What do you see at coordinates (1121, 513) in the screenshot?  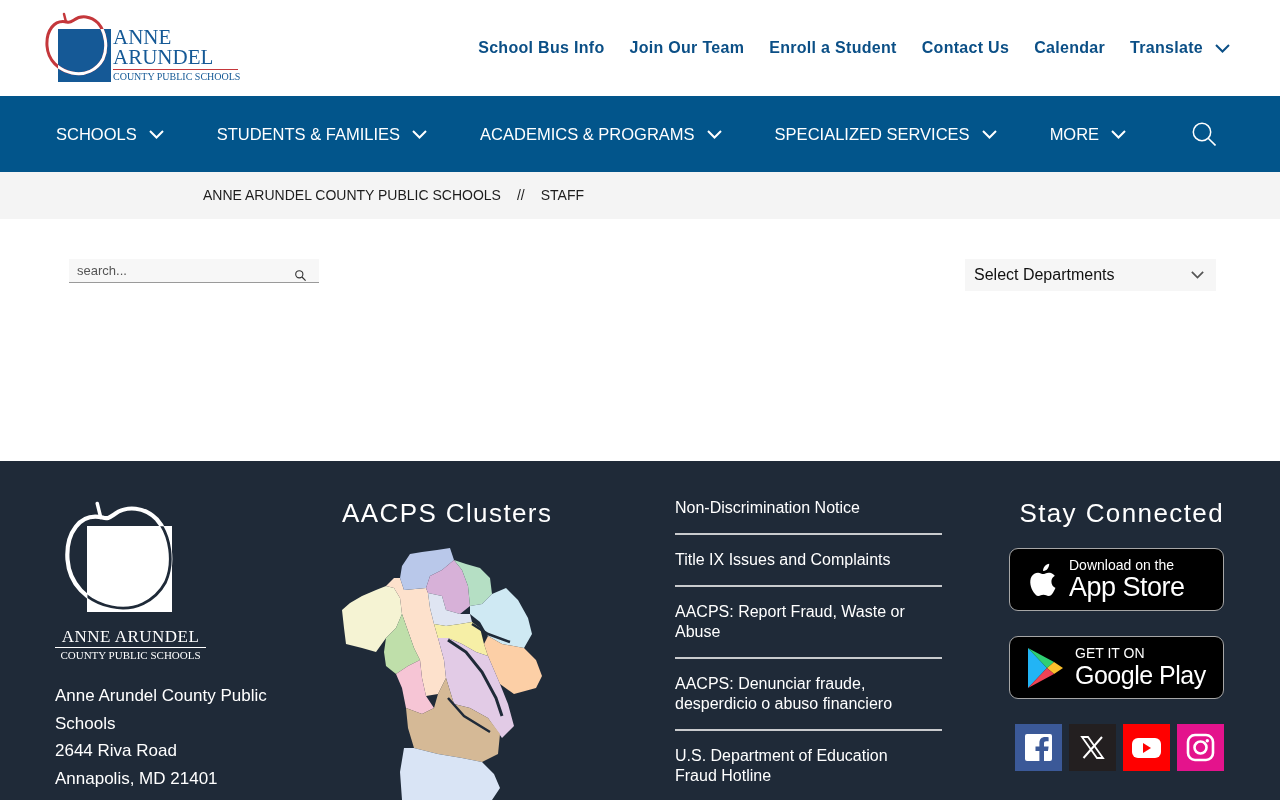 I see `stay-connected-heading: Stay Connected` at bounding box center [1121, 513].